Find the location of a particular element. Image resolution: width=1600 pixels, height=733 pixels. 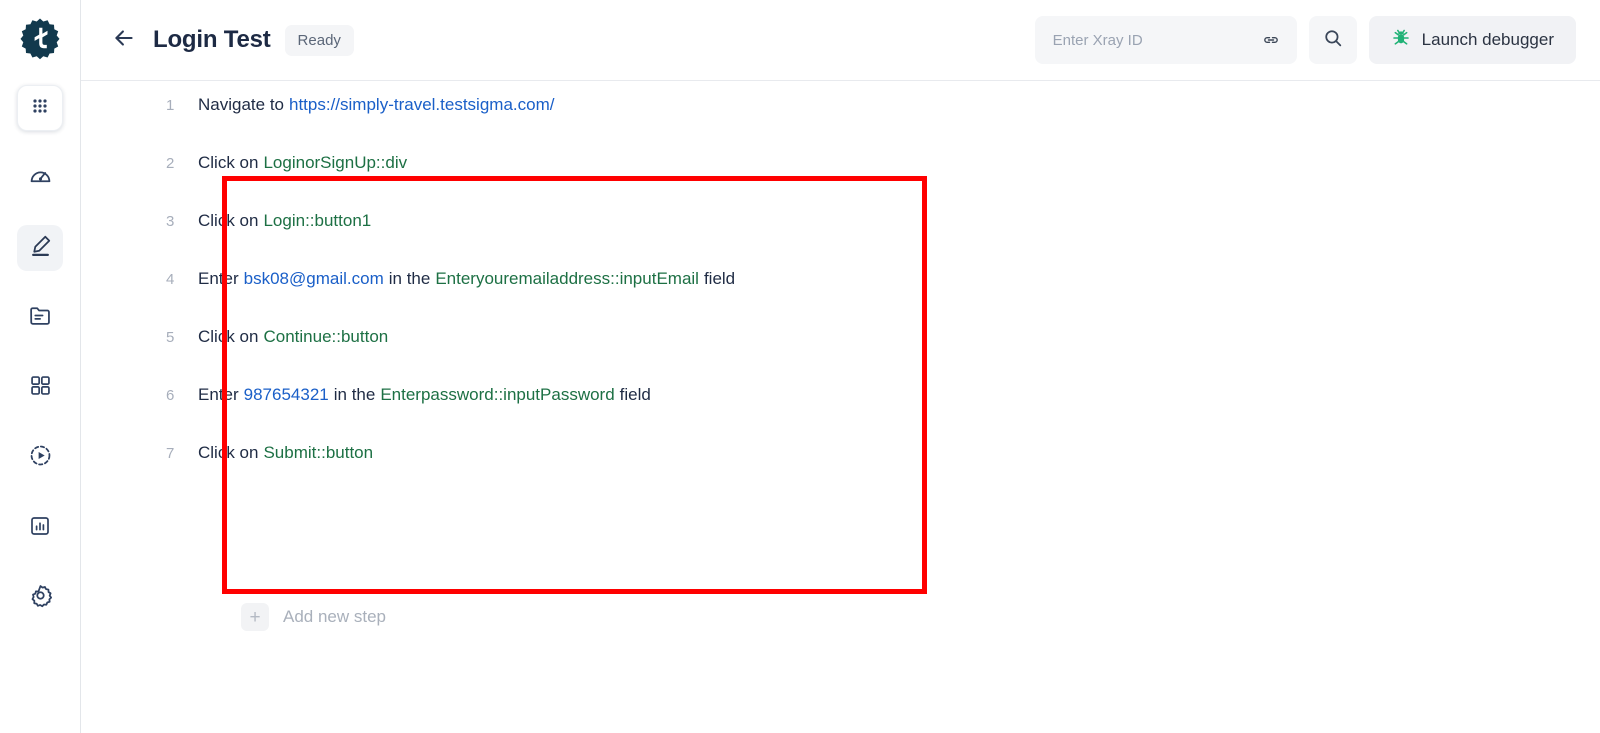

status-badge: Ready is located at coordinates (319, 40).